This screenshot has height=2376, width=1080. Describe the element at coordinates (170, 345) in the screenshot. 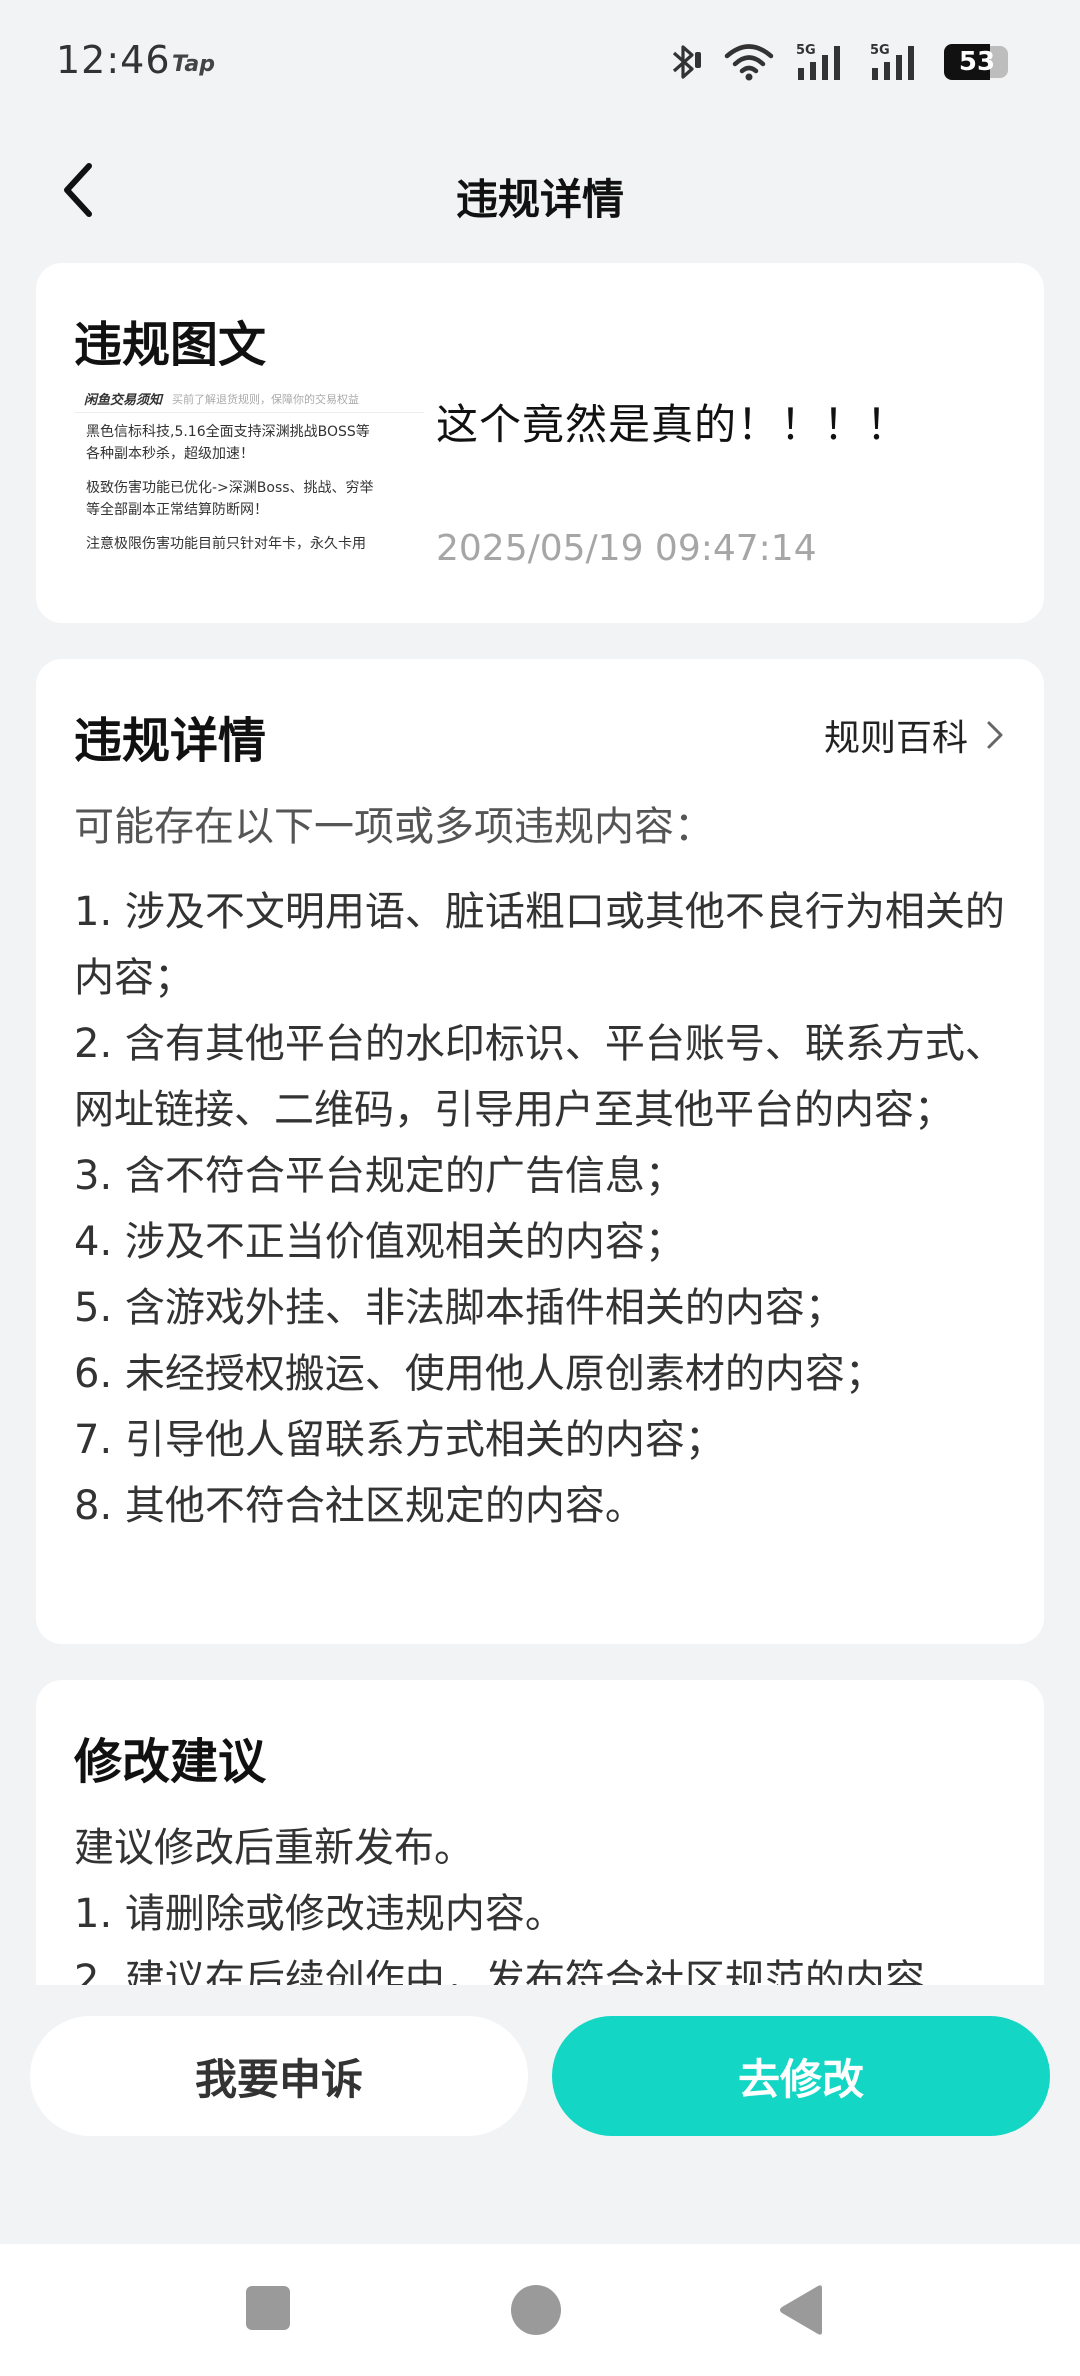

I see `post-card-title: 违规图文` at that location.